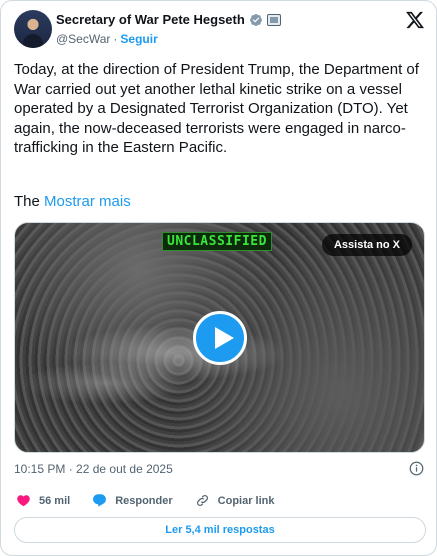 This screenshot has height=556, width=437. What do you see at coordinates (415, 20) in the screenshot?
I see `x-logo-icon` at bounding box center [415, 20].